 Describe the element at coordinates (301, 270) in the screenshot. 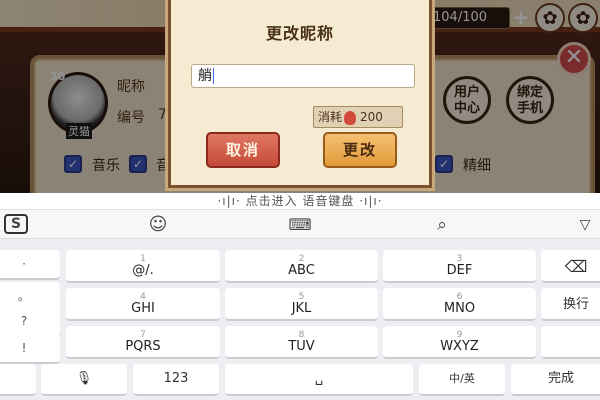

I see `key-letters: ABC` at that location.